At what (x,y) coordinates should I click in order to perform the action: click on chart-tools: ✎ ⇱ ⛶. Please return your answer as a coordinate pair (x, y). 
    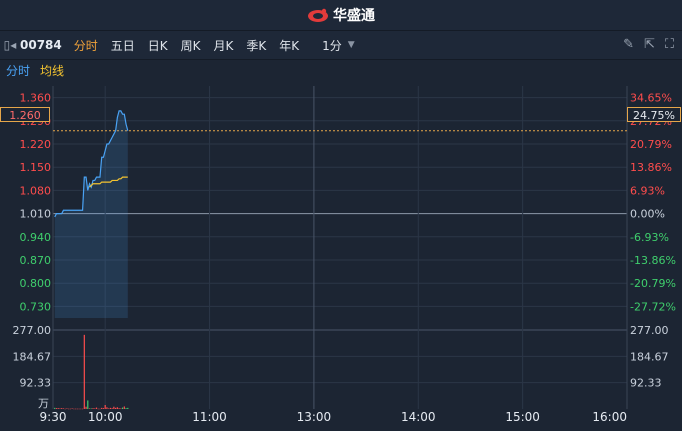
    Looking at the image, I should click on (648, 44).